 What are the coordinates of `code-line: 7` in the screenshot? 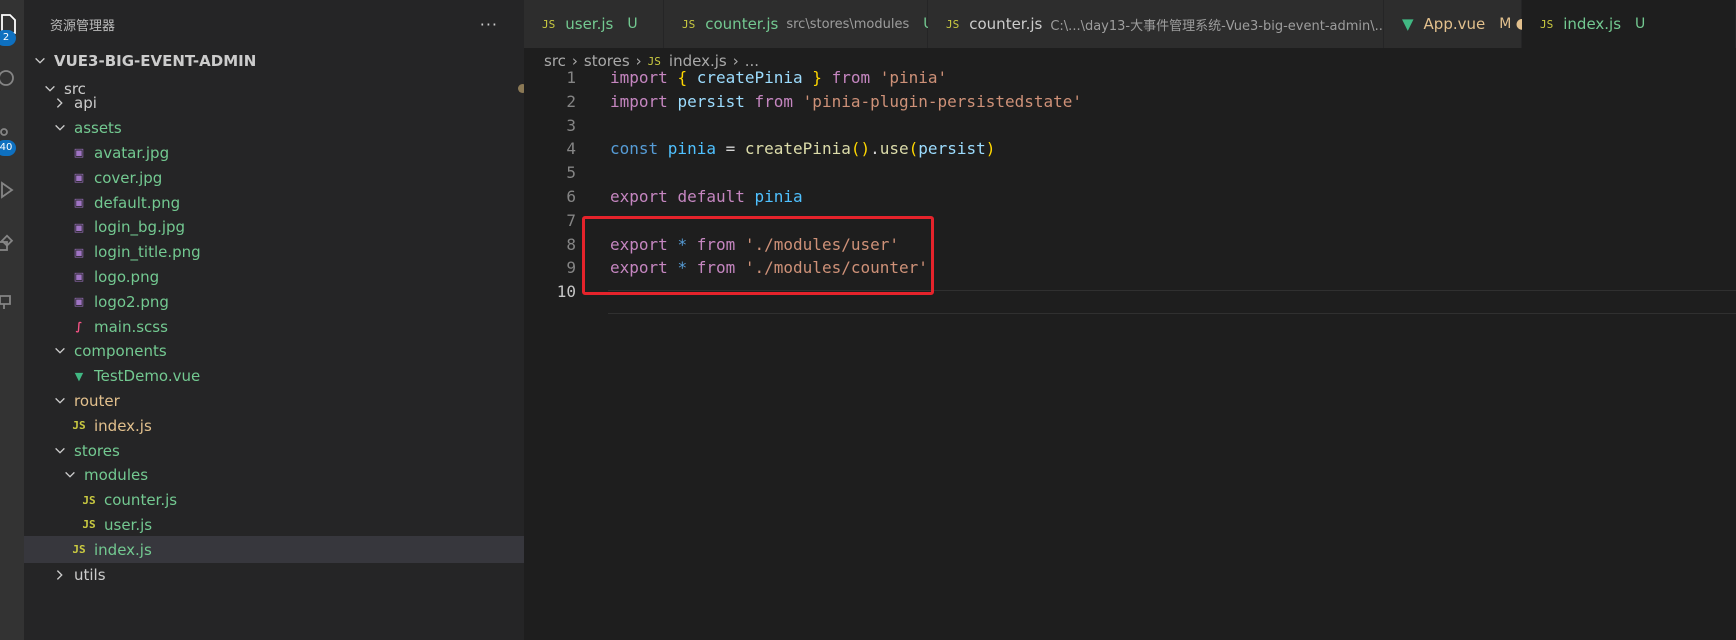 It's located at (1130, 221).